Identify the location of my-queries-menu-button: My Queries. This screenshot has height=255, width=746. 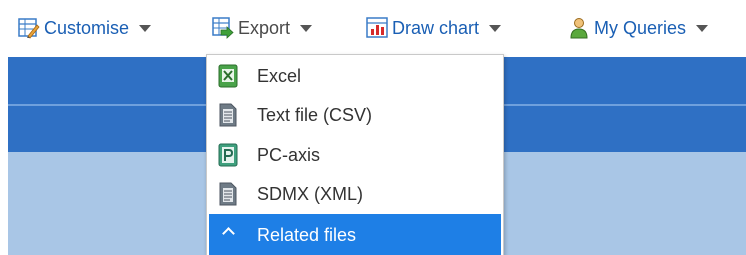
(638, 28).